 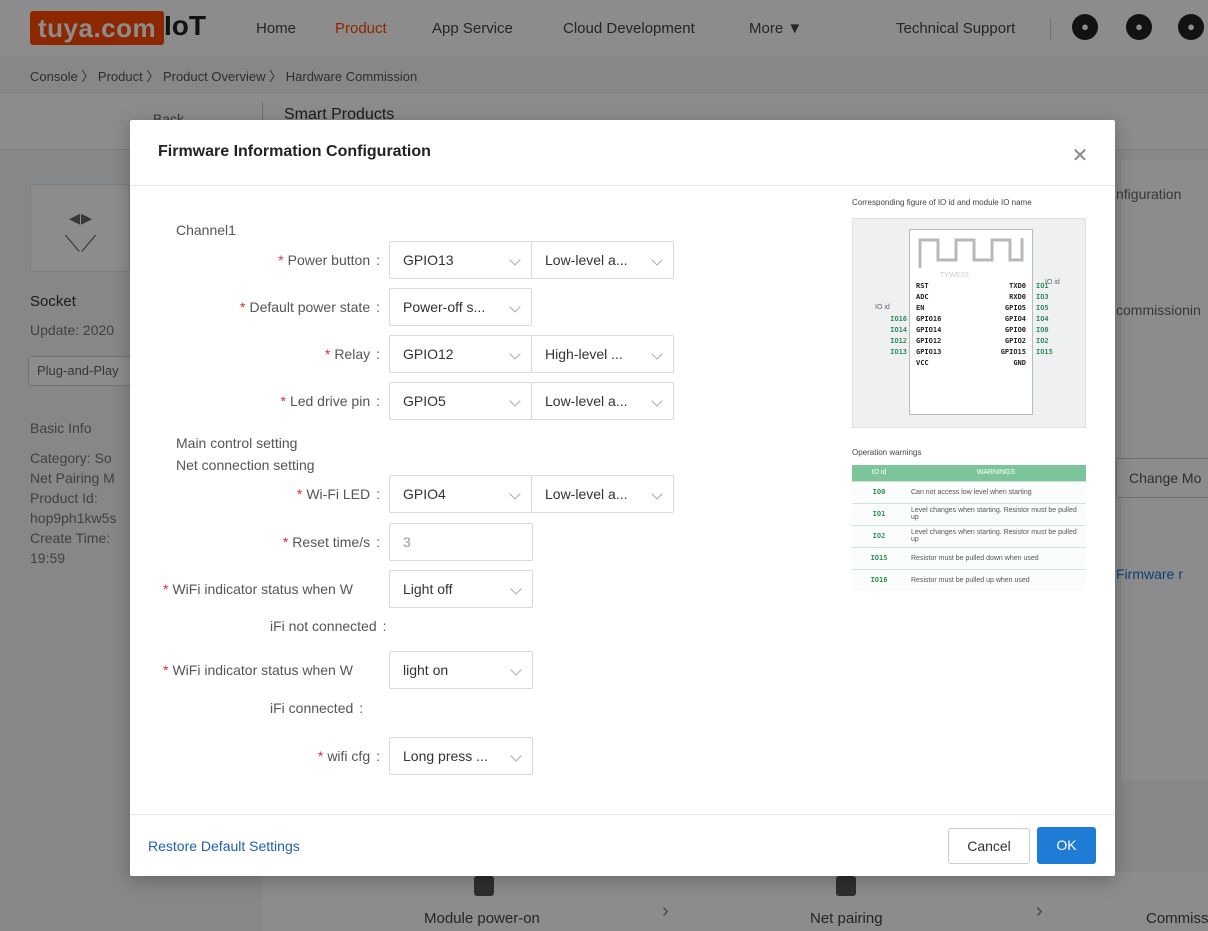 What do you see at coordinates (1042, 330) in the screenshot?
I see `io-id: IO0` at bounding box center [1042, 330].